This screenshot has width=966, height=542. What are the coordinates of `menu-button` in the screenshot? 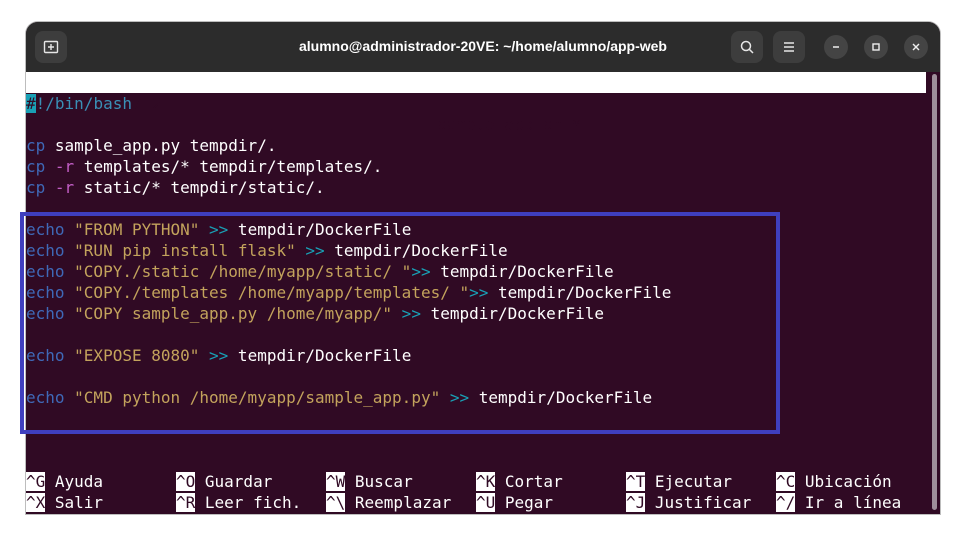 It's located at (789, 47).